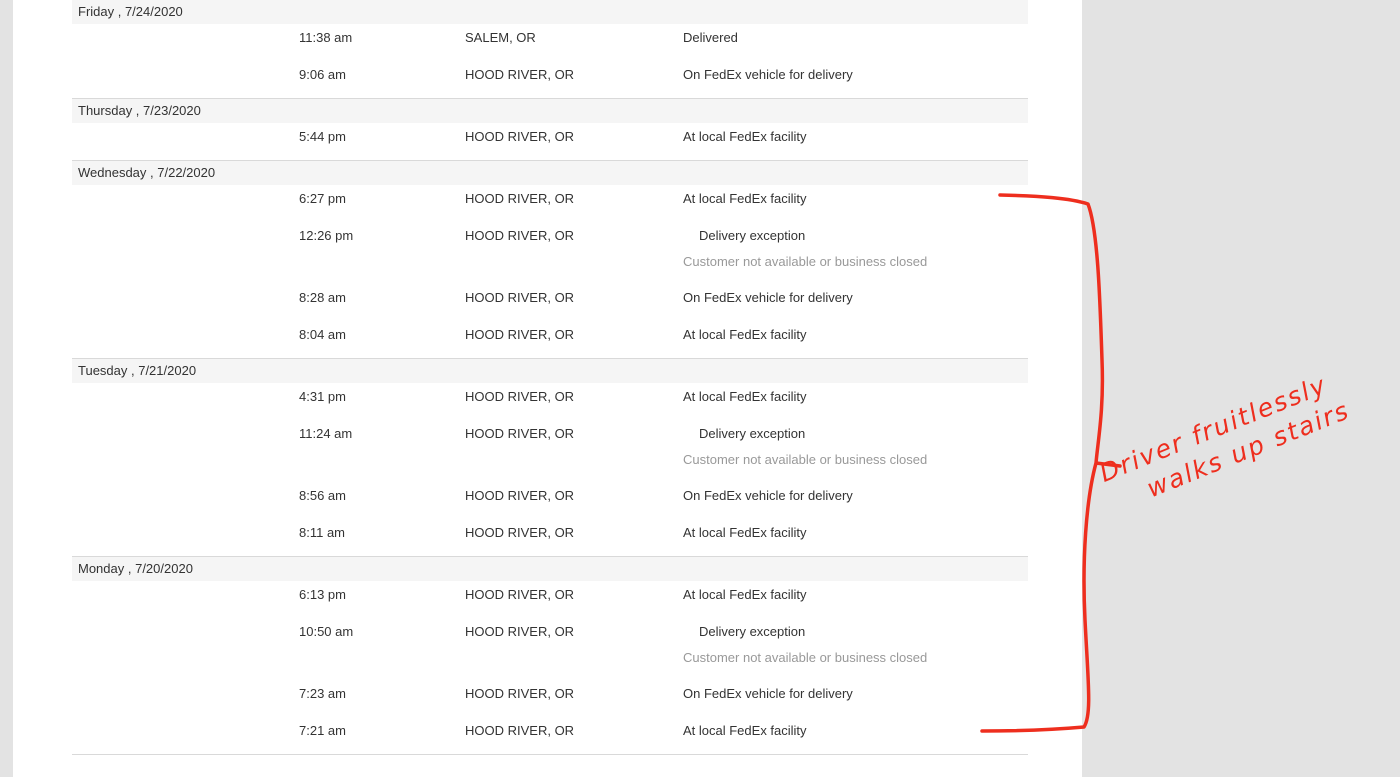  Describe the element at coordinates (550, 371) in the screenshot. I see `day-header: Tuesday , 7/21/2020` at that location.